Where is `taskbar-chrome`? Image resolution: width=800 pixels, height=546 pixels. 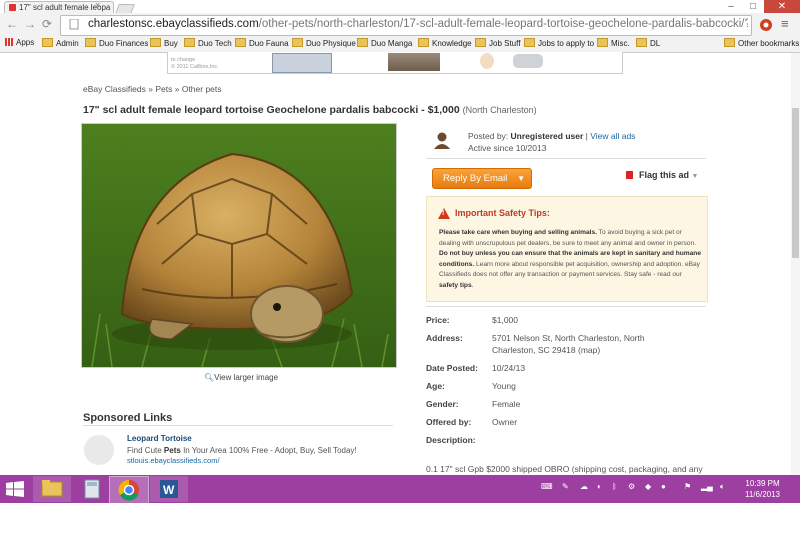 taskbar-chrome is located at coordinates (129, 490).